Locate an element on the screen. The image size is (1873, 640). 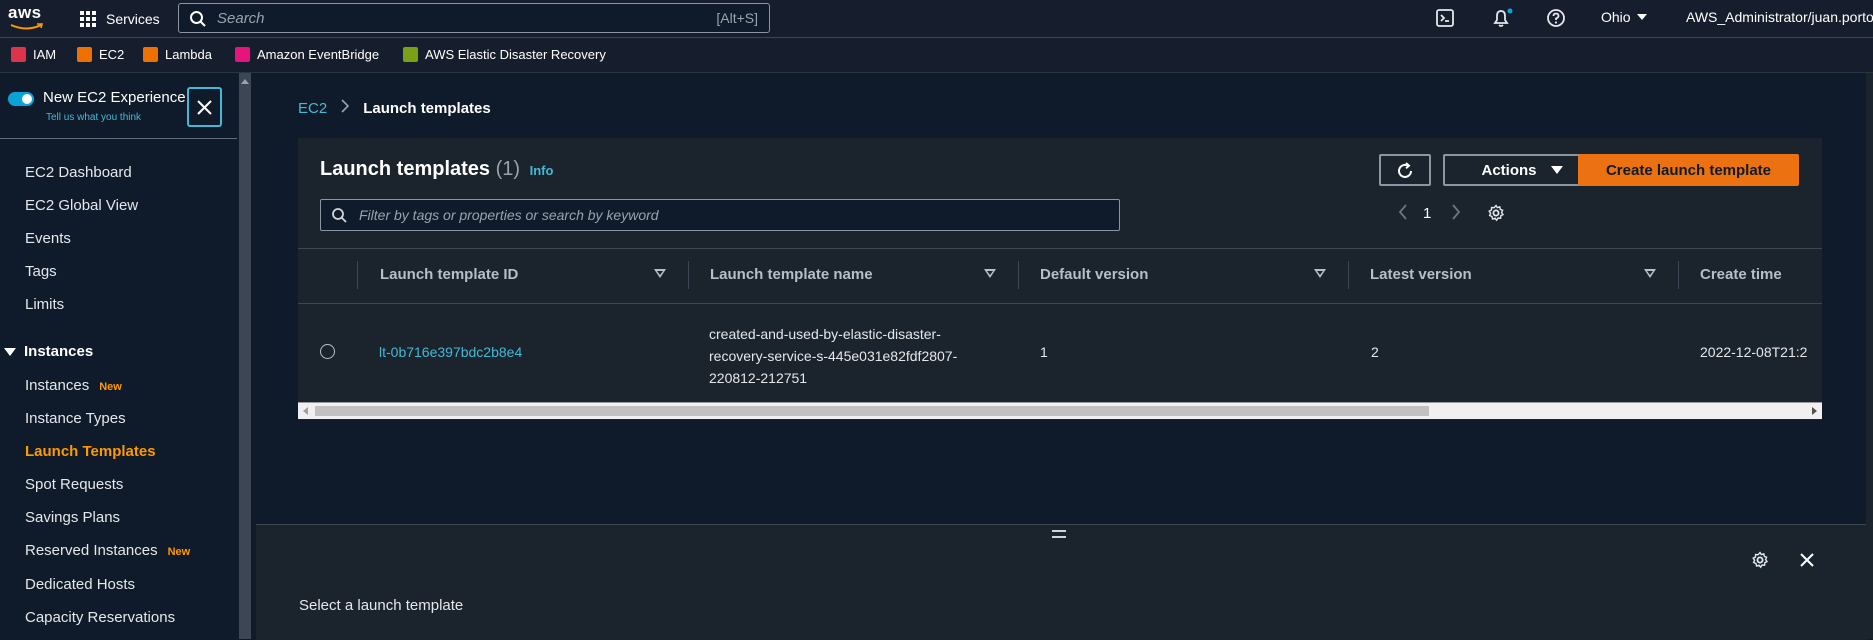
favorite-elastic-disaster-recovery: AWS Elastic Disaster Recovery is located at coordinates (504, 54).